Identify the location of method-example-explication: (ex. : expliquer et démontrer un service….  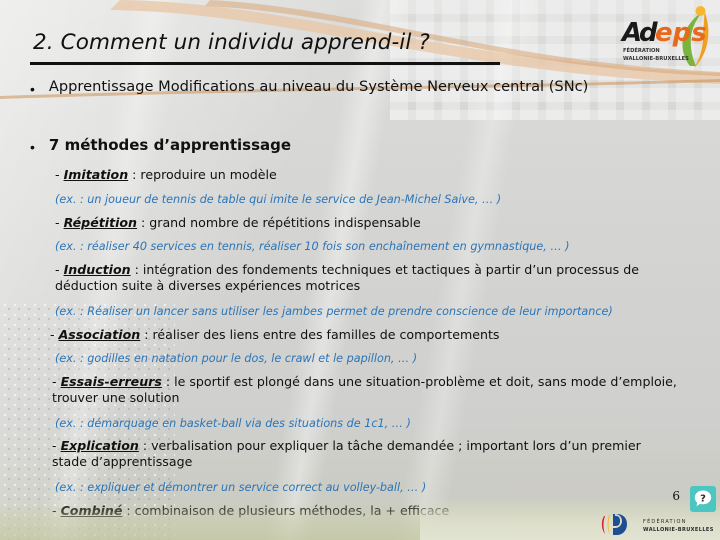
(241, 487).